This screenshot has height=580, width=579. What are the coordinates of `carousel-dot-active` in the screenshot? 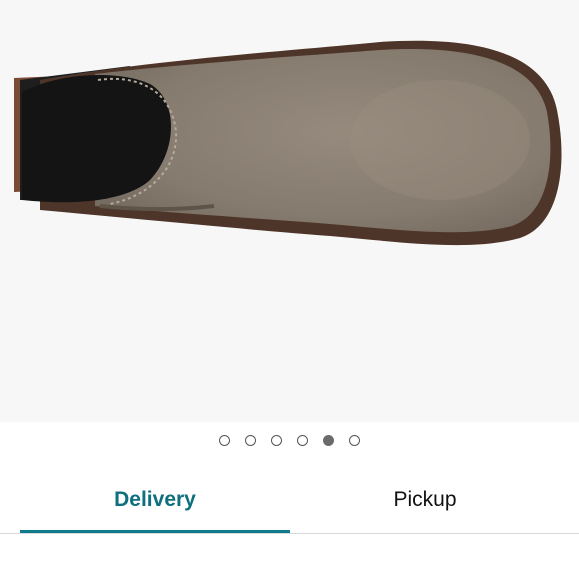 It's located at (328, 440).